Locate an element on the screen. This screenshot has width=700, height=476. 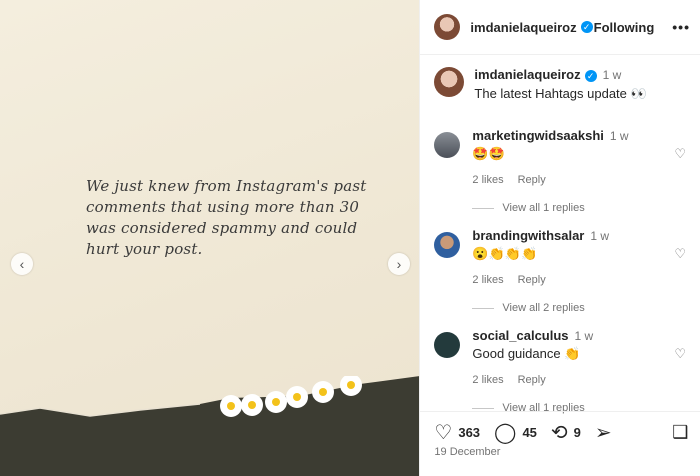
view-replies: View all 1 replies is located at coordinates (586, 208).